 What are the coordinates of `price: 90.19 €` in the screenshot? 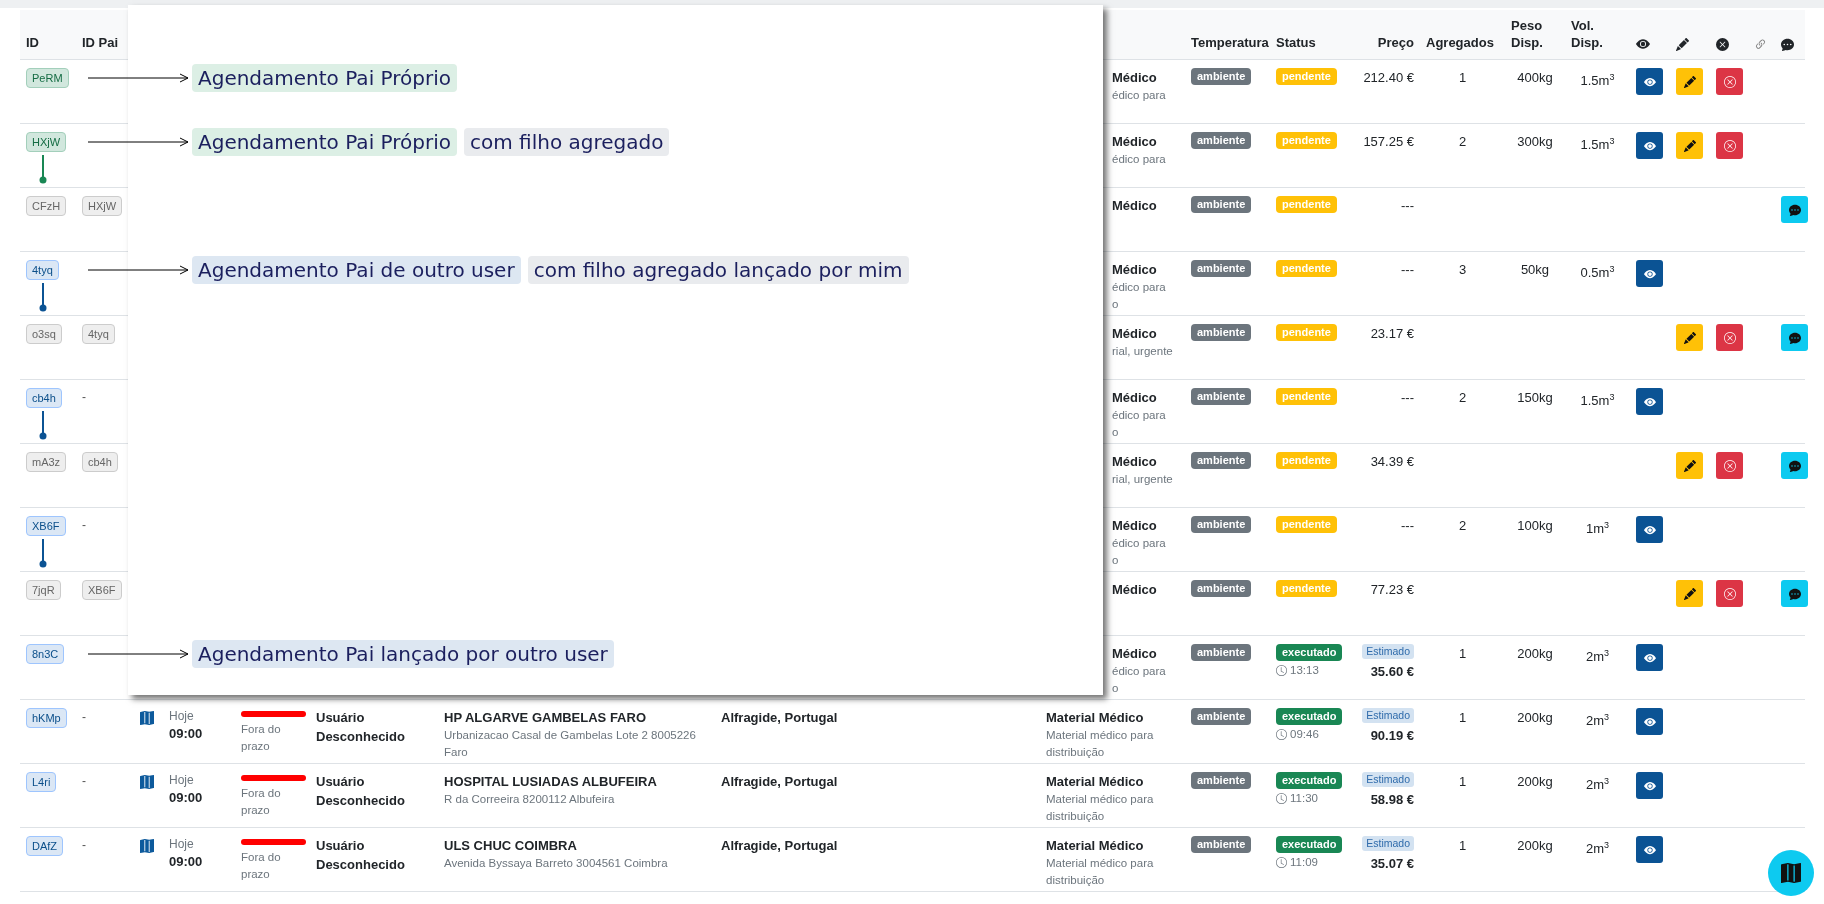 It's located at (1392, 736).